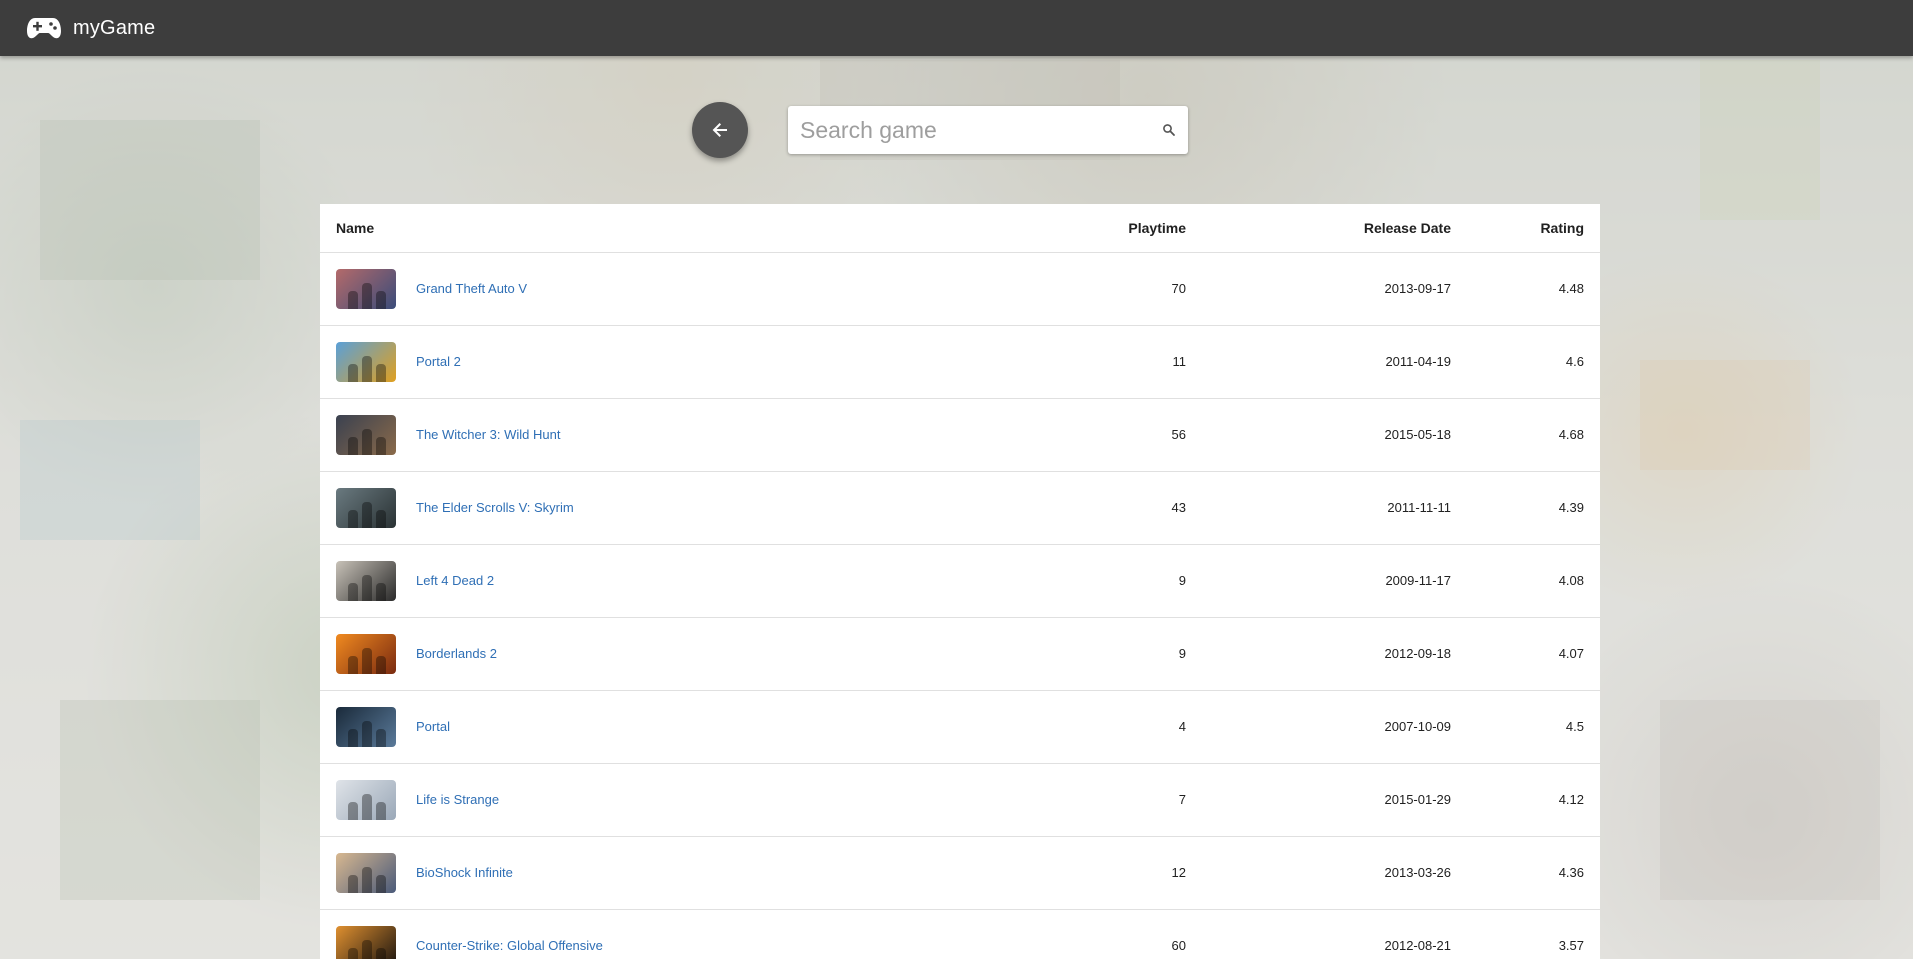  I want to click on game-name-wrap: BioShock Infinite, so click(693, 872).